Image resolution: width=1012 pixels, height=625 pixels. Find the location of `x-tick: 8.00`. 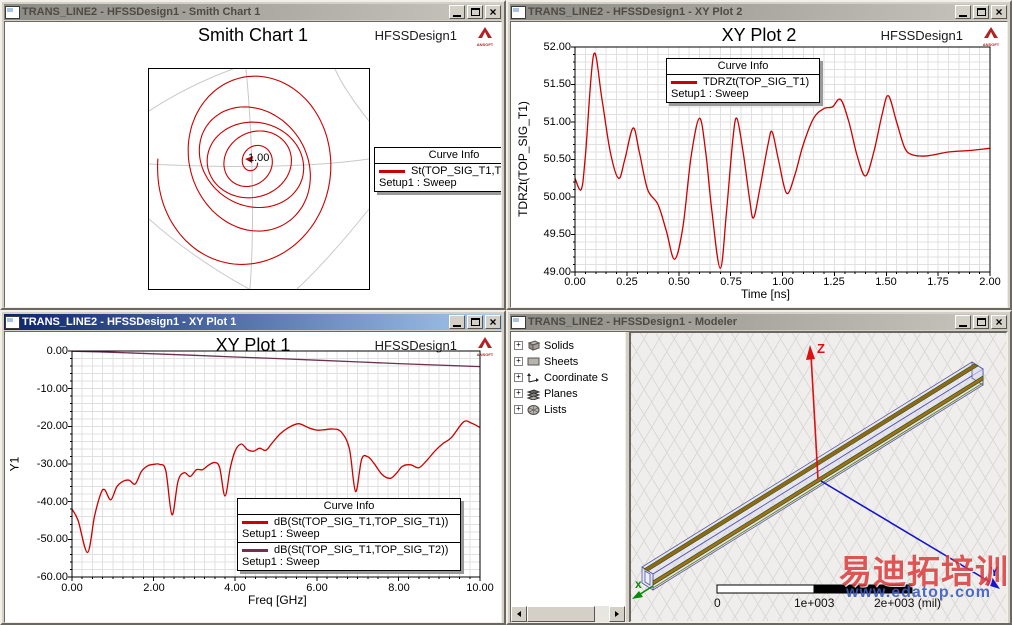

x-tick: 8.00 is located at coordinates (399, 588).